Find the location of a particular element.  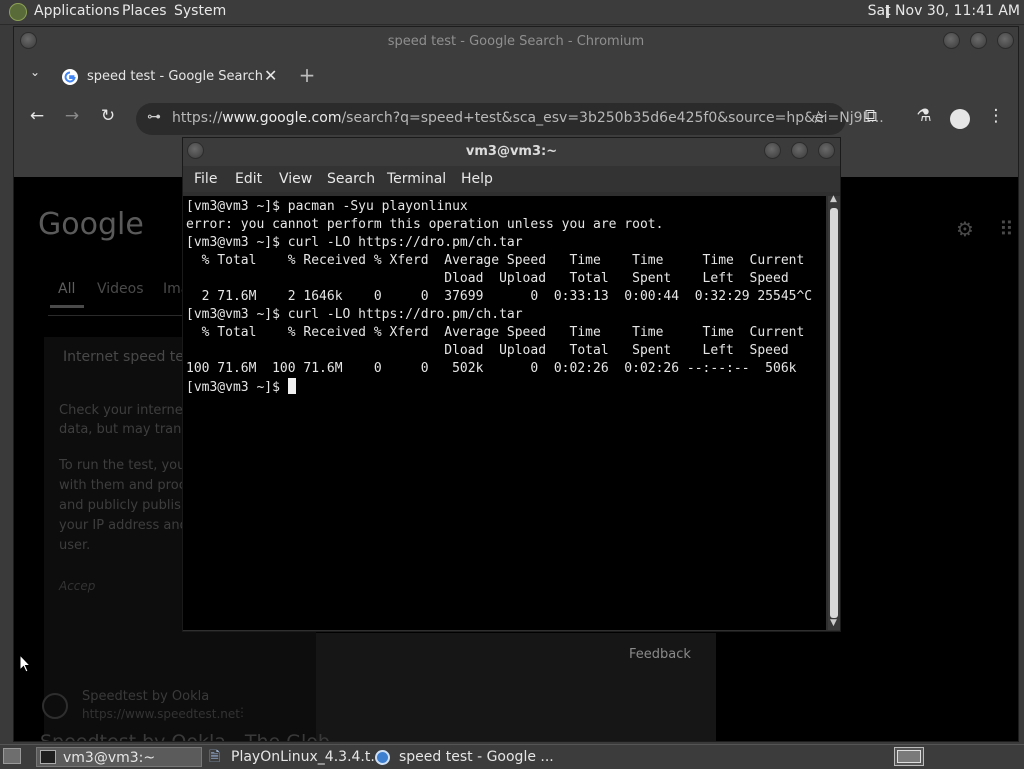

archive-app-icon: 🗎 is located at coordinates (215, 757).